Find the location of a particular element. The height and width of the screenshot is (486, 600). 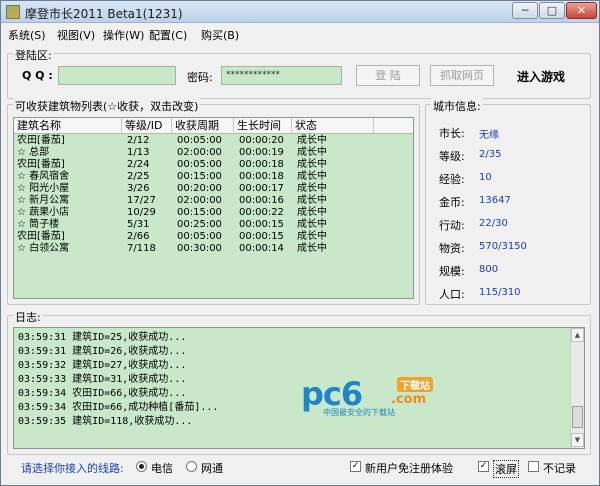

col-grow-time: 生长时间 is located at coordinates (263, 126).